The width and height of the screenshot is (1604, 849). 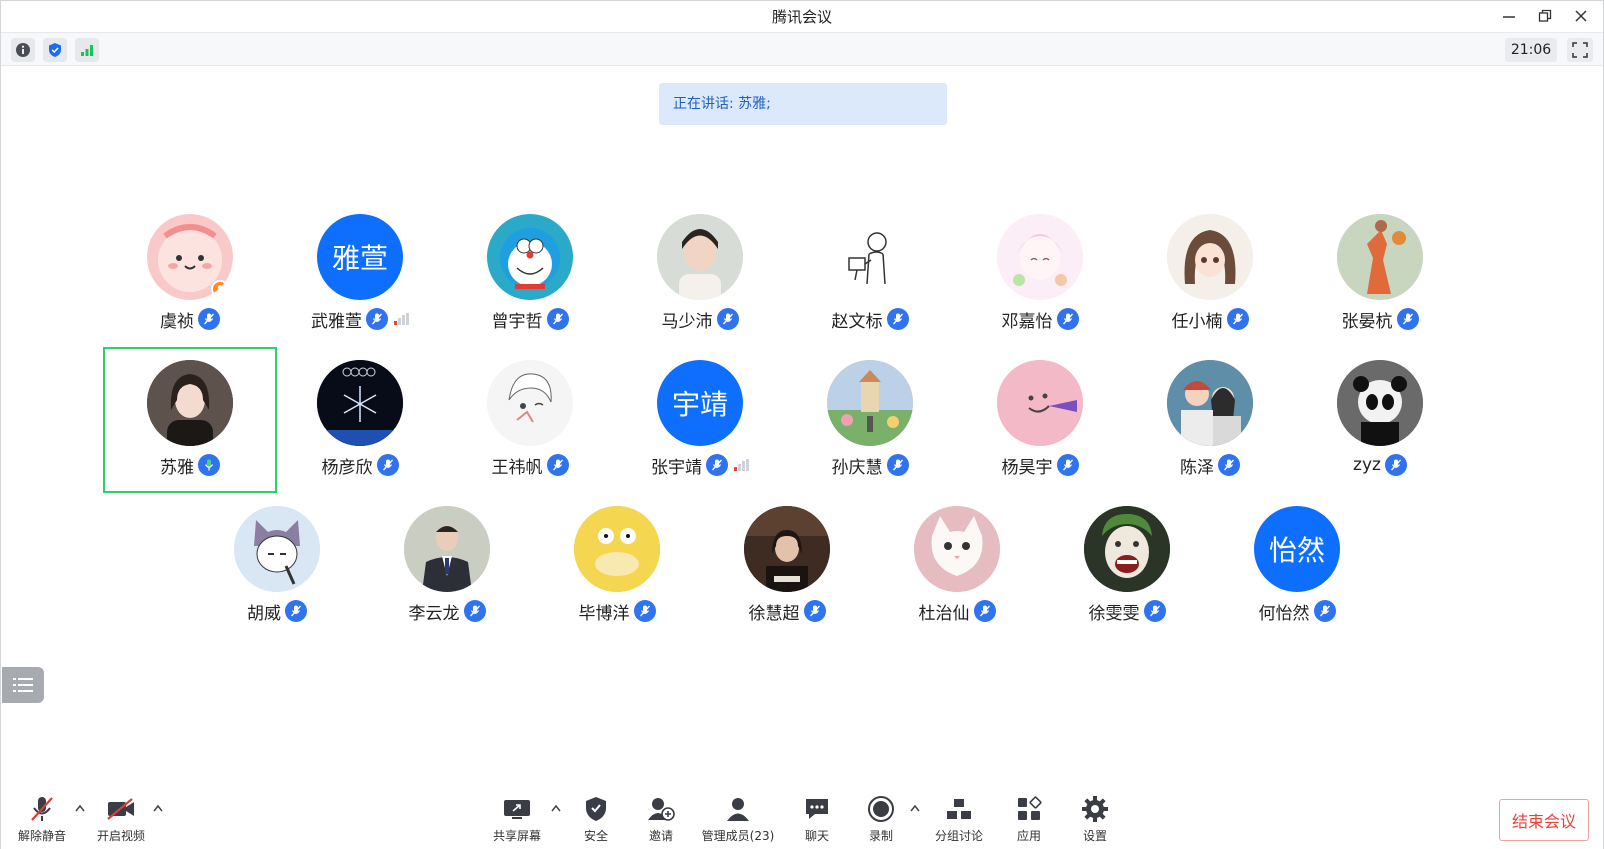 I want to click on unmute-button: 解除静音, so click(x=42, y=821).